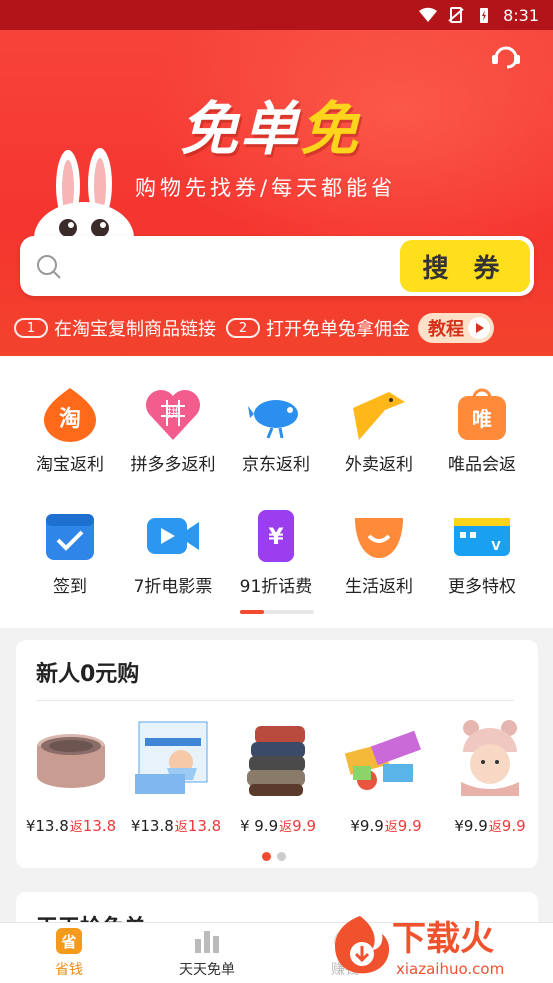 The height and width of the screenshot is (983, 553). Describe the element at coordinates (338, 329) in the screenshot. I see `step-text: 打开免单兔拿佣金` at that location.